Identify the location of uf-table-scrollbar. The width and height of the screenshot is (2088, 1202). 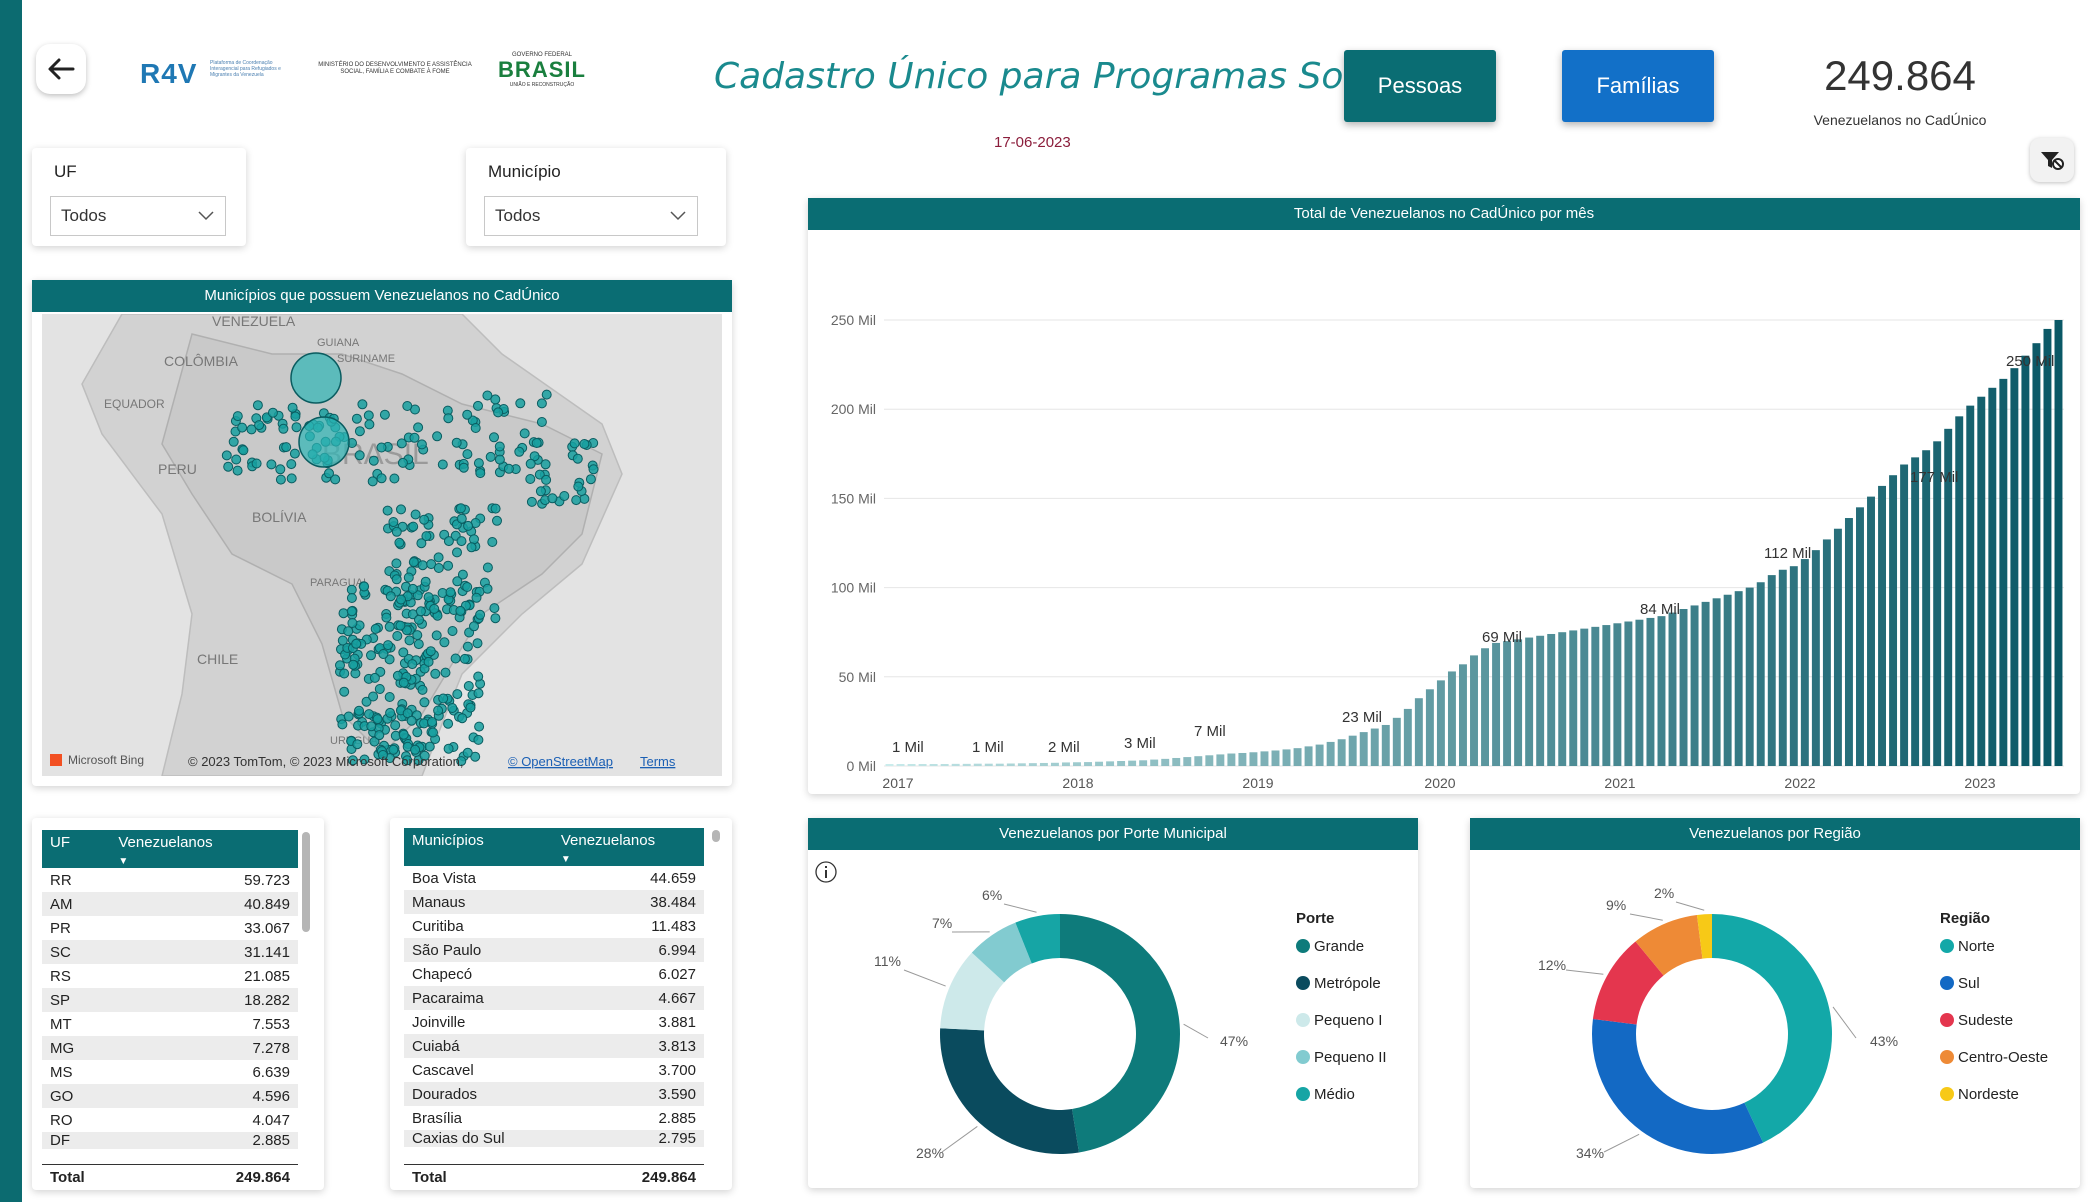
(306, 882).